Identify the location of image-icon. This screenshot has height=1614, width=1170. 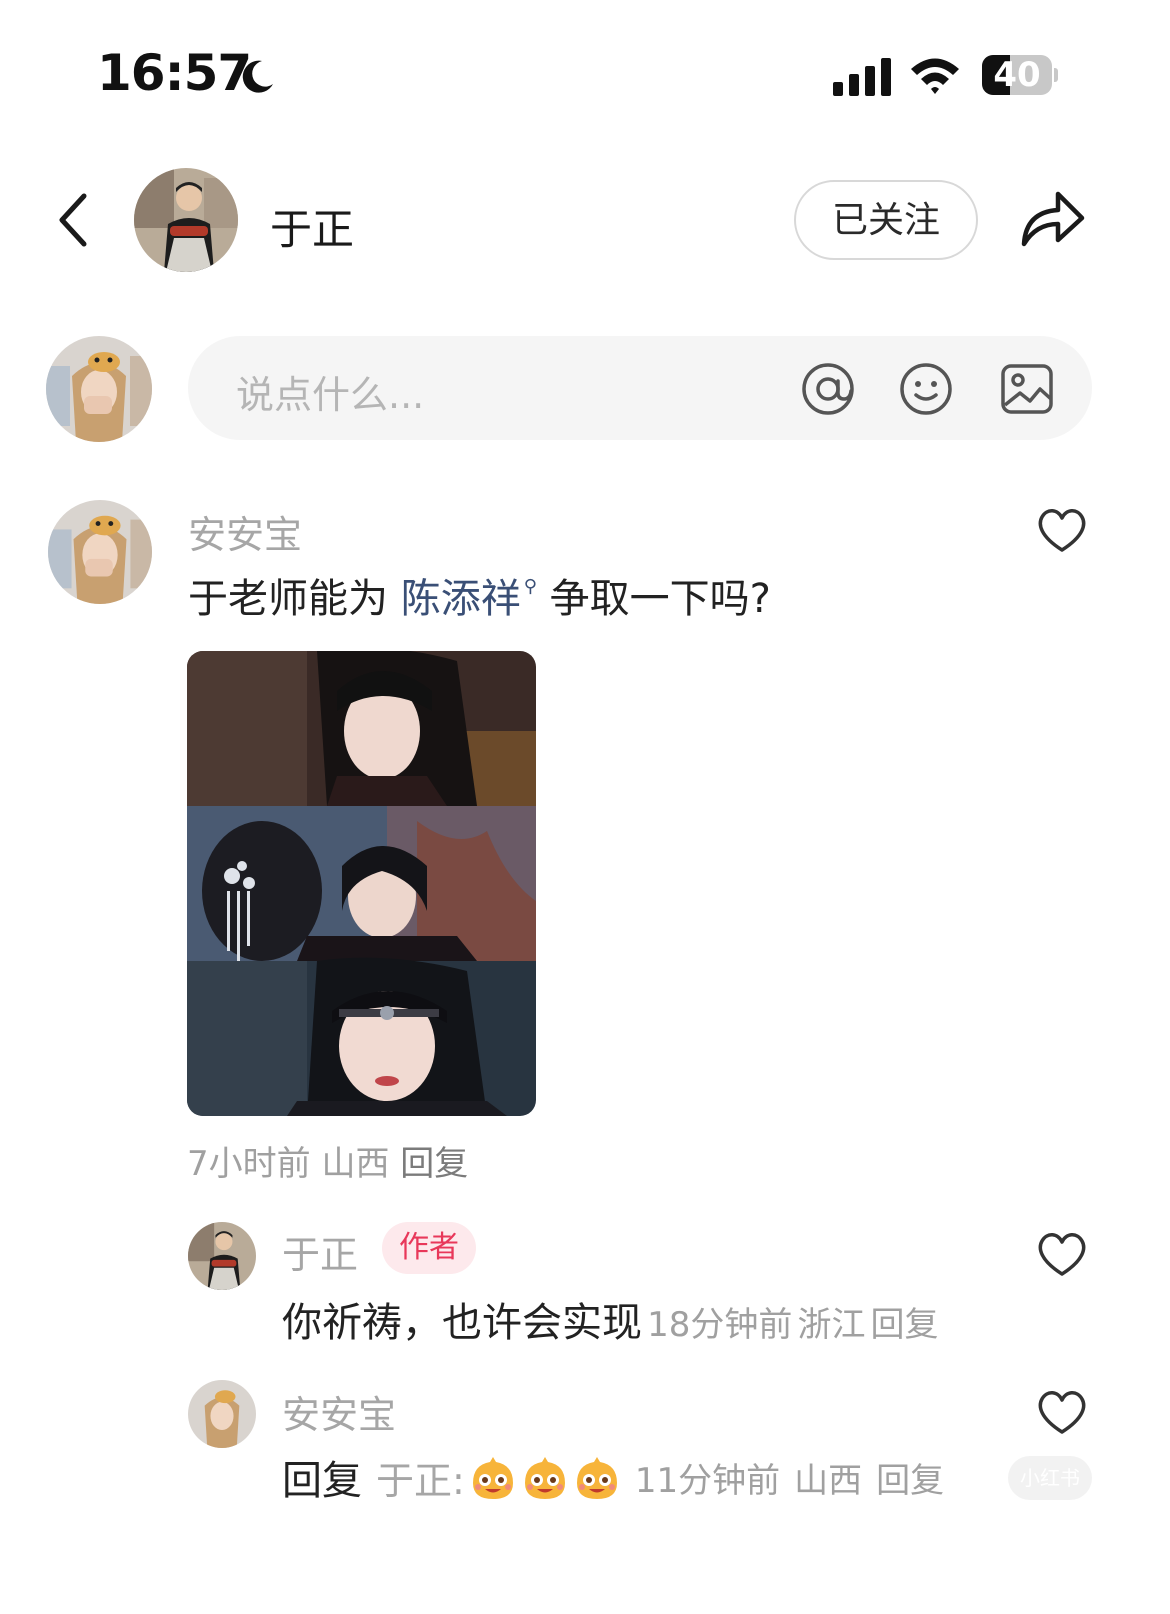
(1027, 389).